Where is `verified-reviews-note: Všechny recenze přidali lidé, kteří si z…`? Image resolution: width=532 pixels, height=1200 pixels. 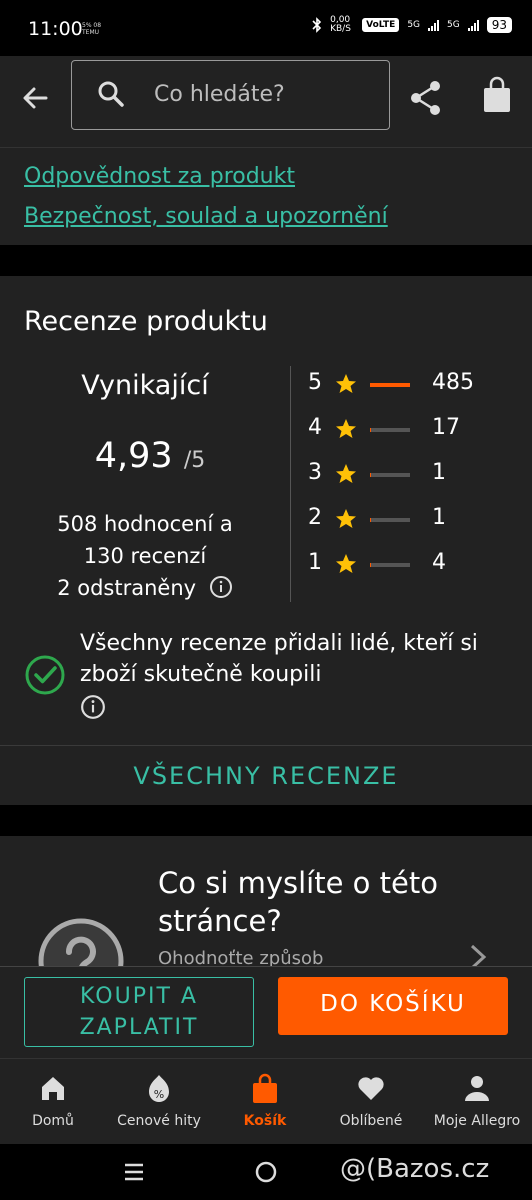
verified-reviews-note: Všechny recenze přidali lidé, kteří si z… is located at coordinates (290, 678).